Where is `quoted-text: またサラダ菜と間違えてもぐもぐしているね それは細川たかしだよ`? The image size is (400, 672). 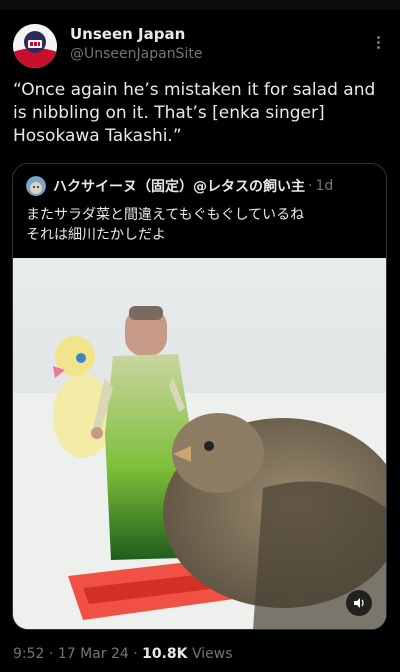
quoted-text: またサラダ菜と間違えてもぐもぐしているね それは細川たかしだよ is located at coordinates (201, 225).